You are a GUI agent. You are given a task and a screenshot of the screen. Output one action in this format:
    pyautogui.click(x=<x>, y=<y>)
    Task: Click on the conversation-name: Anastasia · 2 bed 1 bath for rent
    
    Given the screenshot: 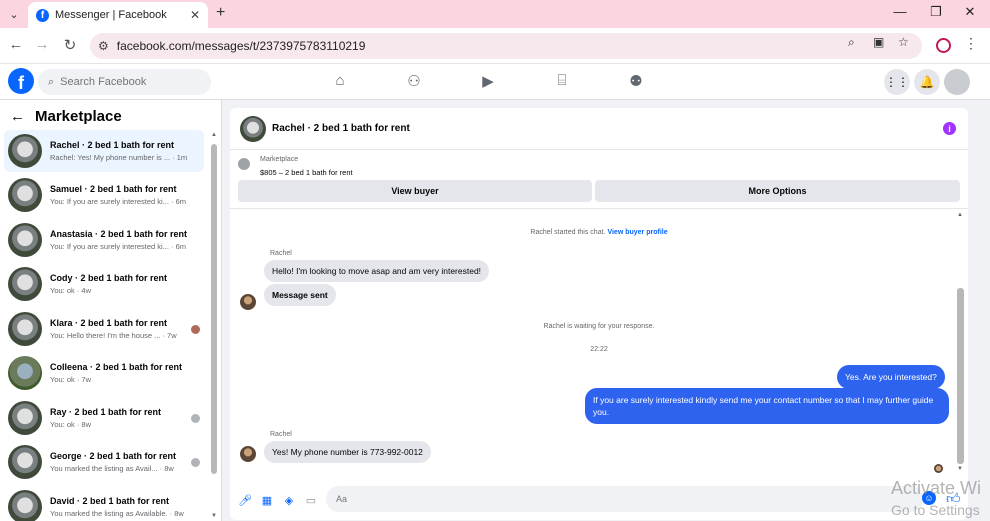 What is the action you would take?
    pyautogui.click(x=119, y=234)
    